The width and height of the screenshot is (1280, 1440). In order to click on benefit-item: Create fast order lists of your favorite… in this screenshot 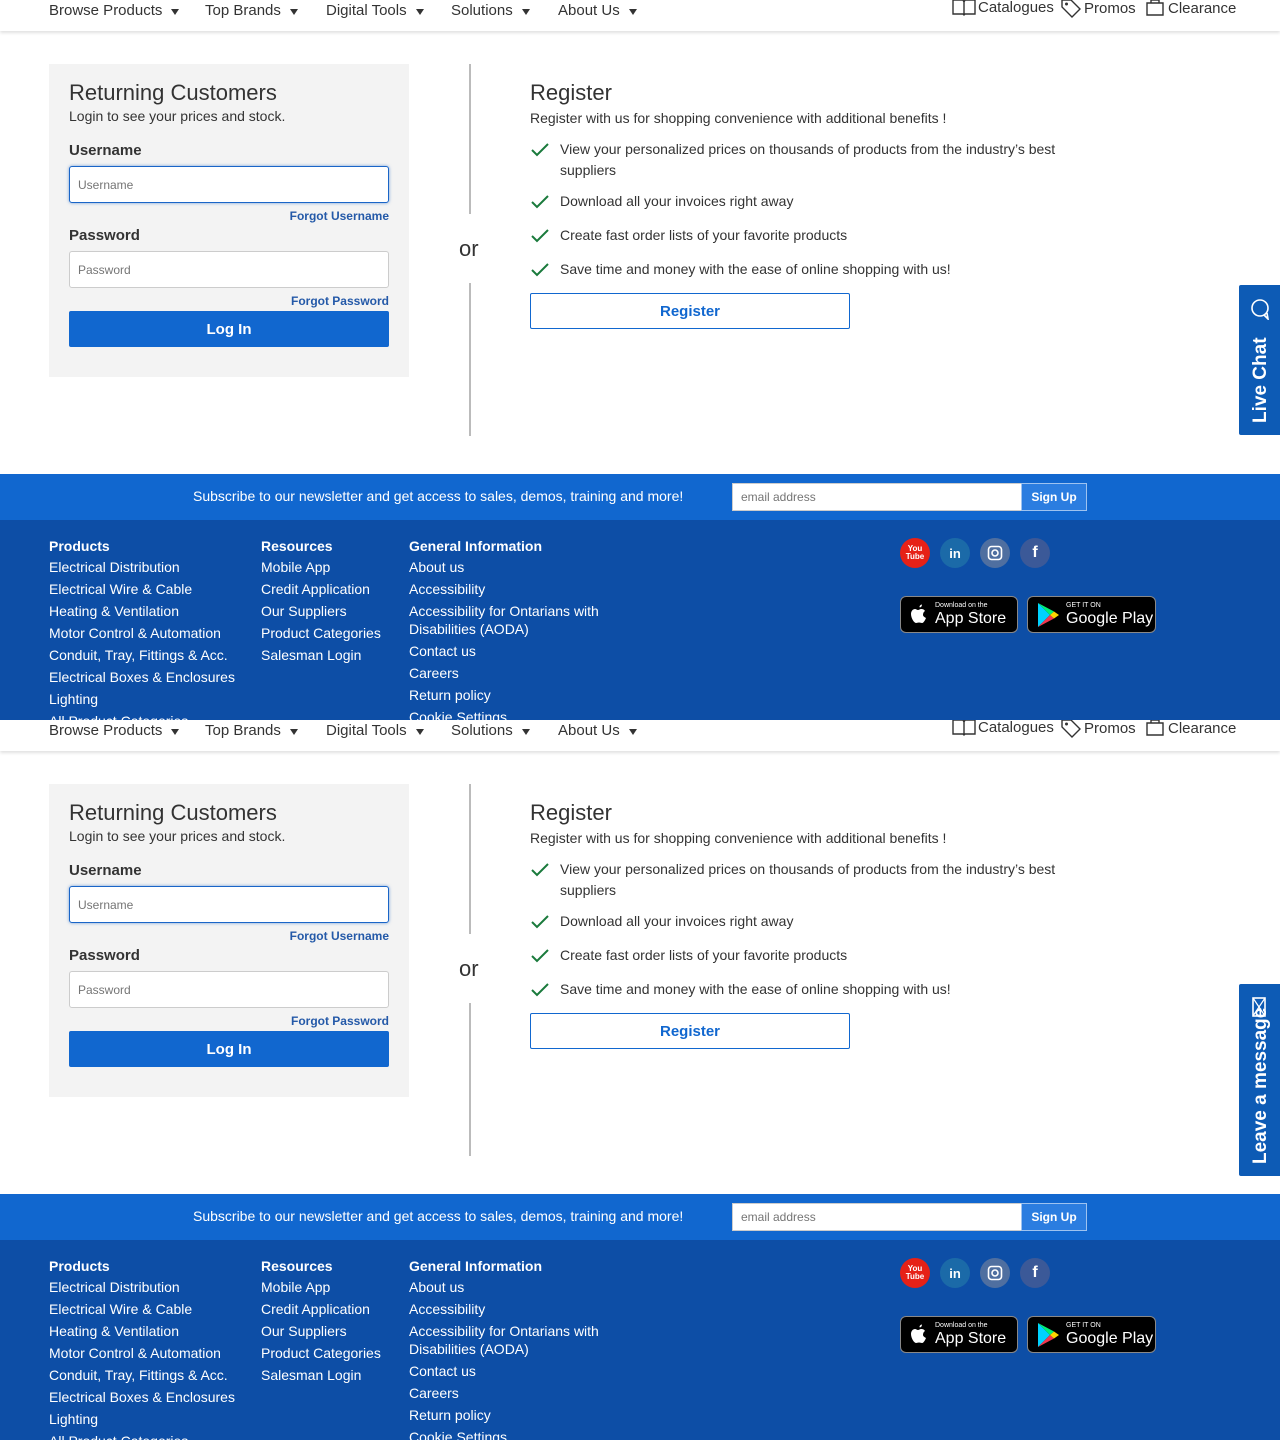, I will do `click(810, 955)`.